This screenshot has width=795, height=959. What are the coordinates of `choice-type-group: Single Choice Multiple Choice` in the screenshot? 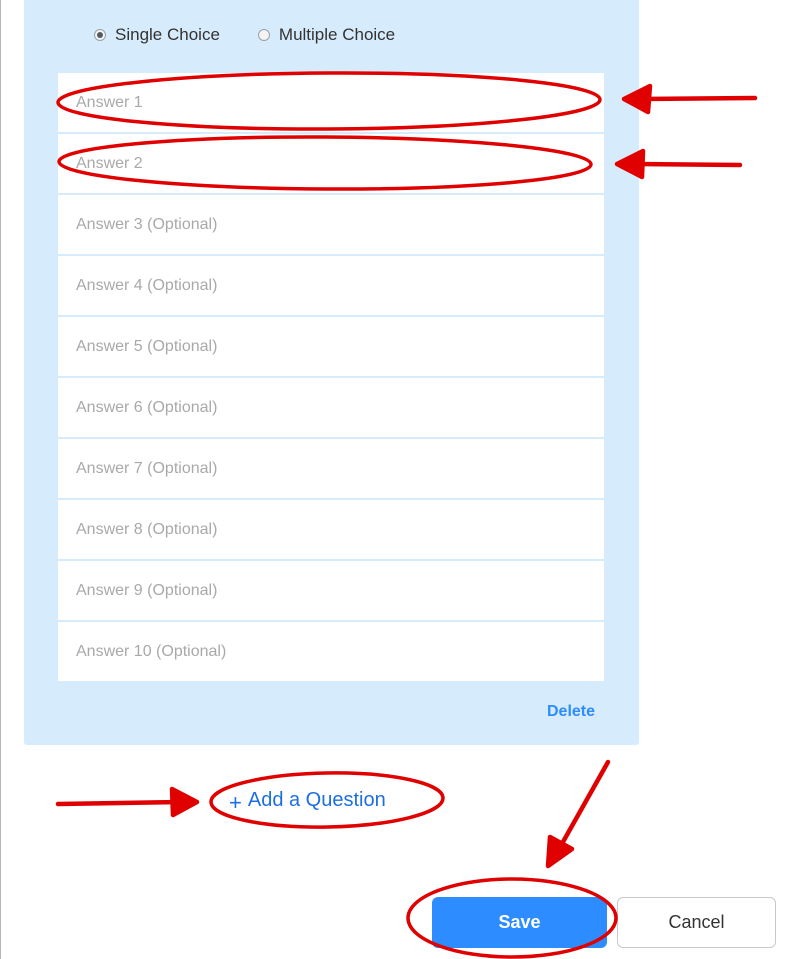 It's located at (244, 35).